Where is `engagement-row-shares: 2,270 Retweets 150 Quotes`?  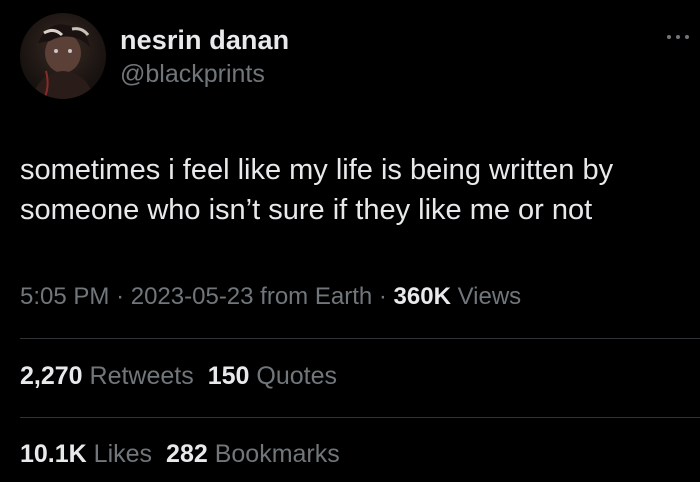 engagement-row-shares: 2,270 Retweets 150 Quotes is located at coordinates (178, 376).